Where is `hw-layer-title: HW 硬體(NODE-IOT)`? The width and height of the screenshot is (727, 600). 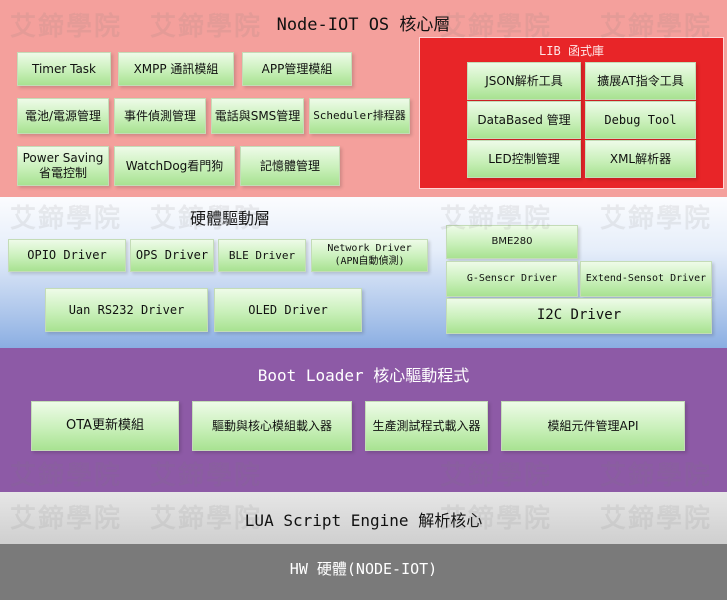 hw-layer-title: HW 硬體(NODE-IOT) is located at coordinates (363, 569).